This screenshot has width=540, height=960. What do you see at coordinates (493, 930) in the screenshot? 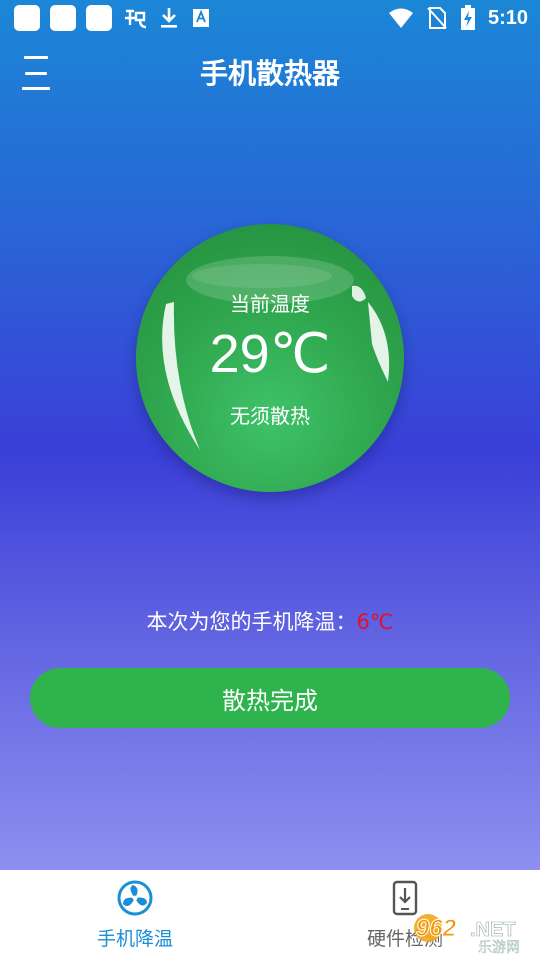
I see `svg-text: .NET` at bounding box center [493, 930].